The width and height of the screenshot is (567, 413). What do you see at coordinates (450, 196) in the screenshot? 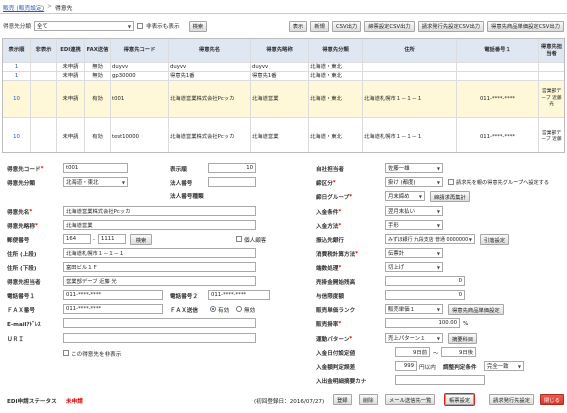
I see `recalc-button: 締請求再集計` at bounding box center [450, 196].